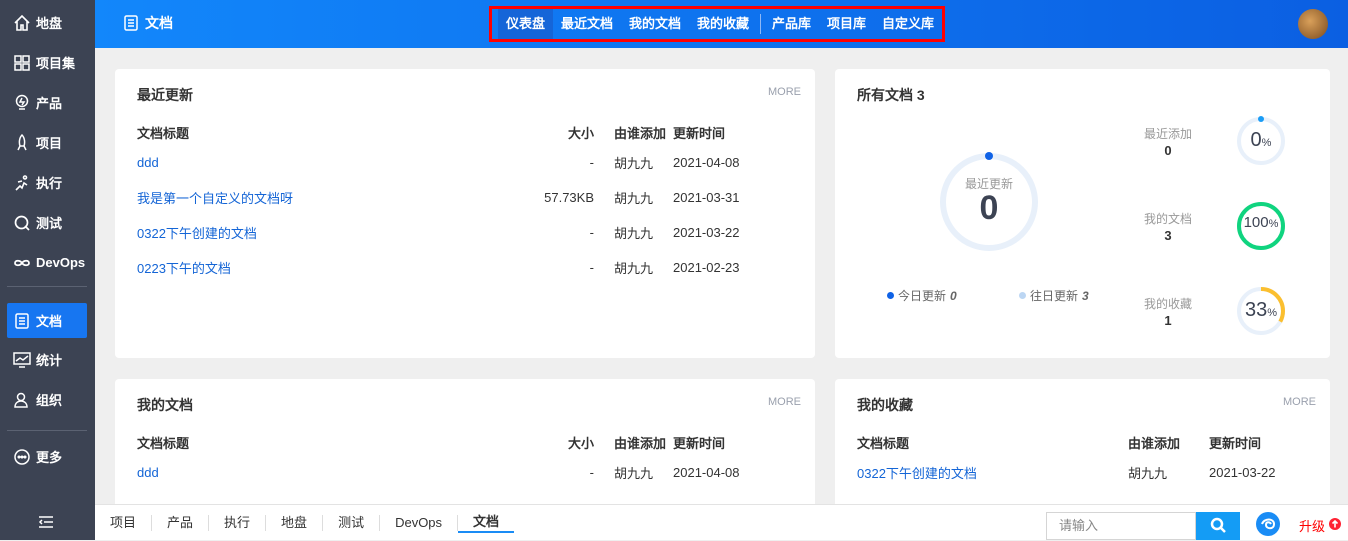 This screenshot has width=1348, height=541. I want to click on bottom-tab-product: 产品, so click(181, 523).